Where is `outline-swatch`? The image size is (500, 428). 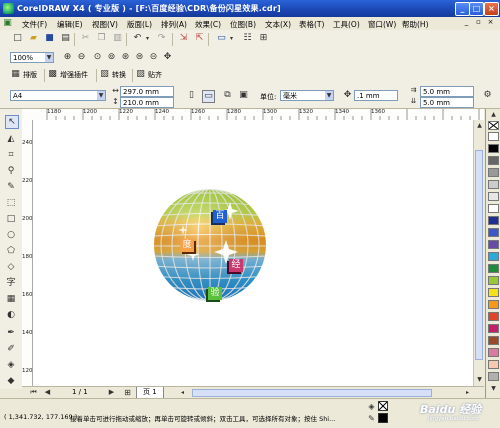
outline-swatch is located at coordinates (383, 418).